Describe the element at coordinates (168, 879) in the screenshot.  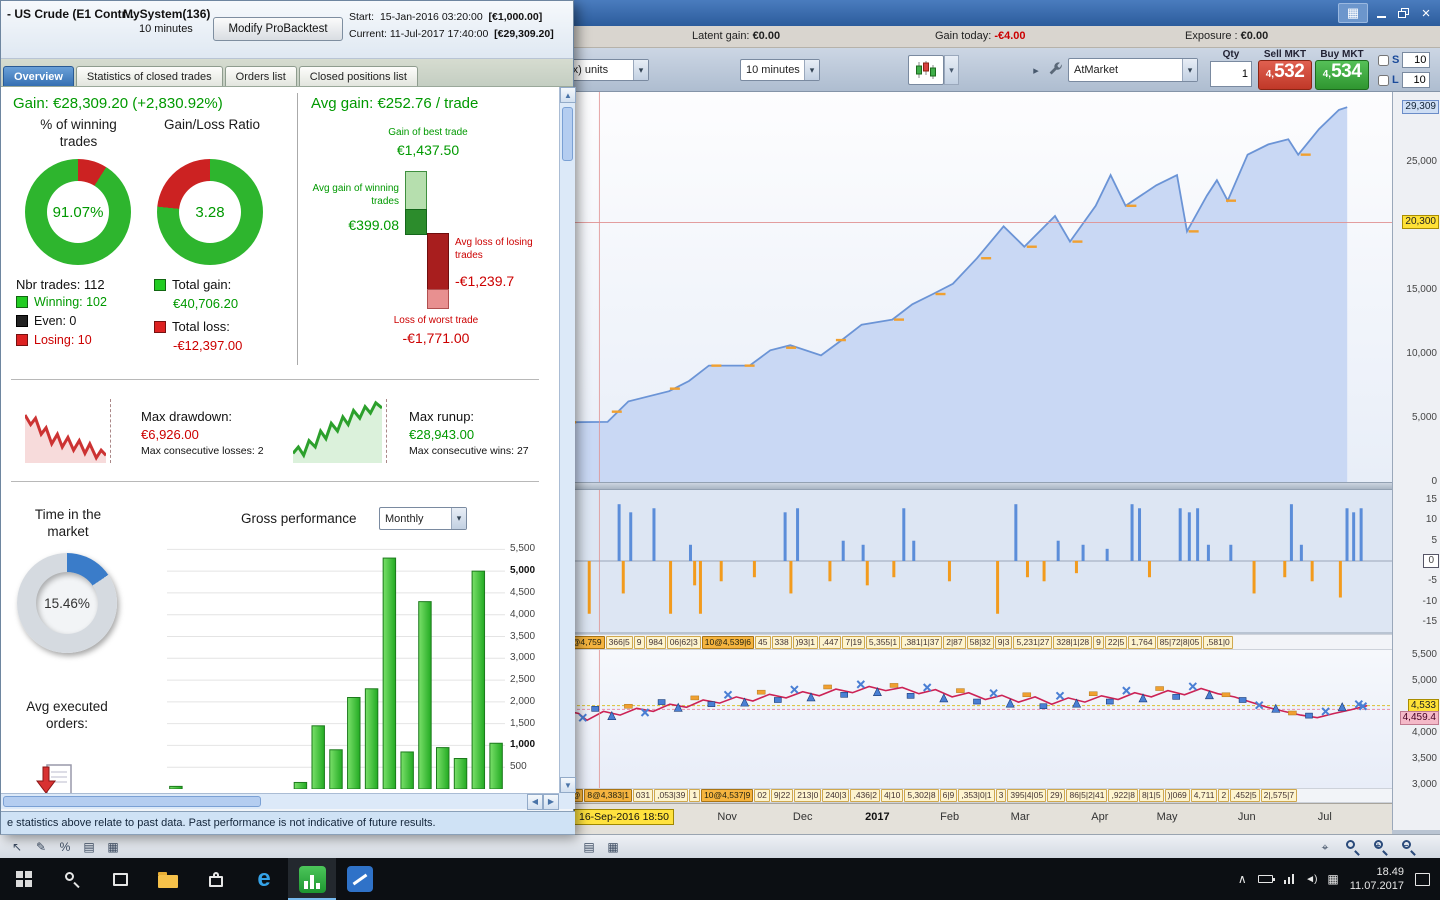
I see `file-explorer-button` at that location.